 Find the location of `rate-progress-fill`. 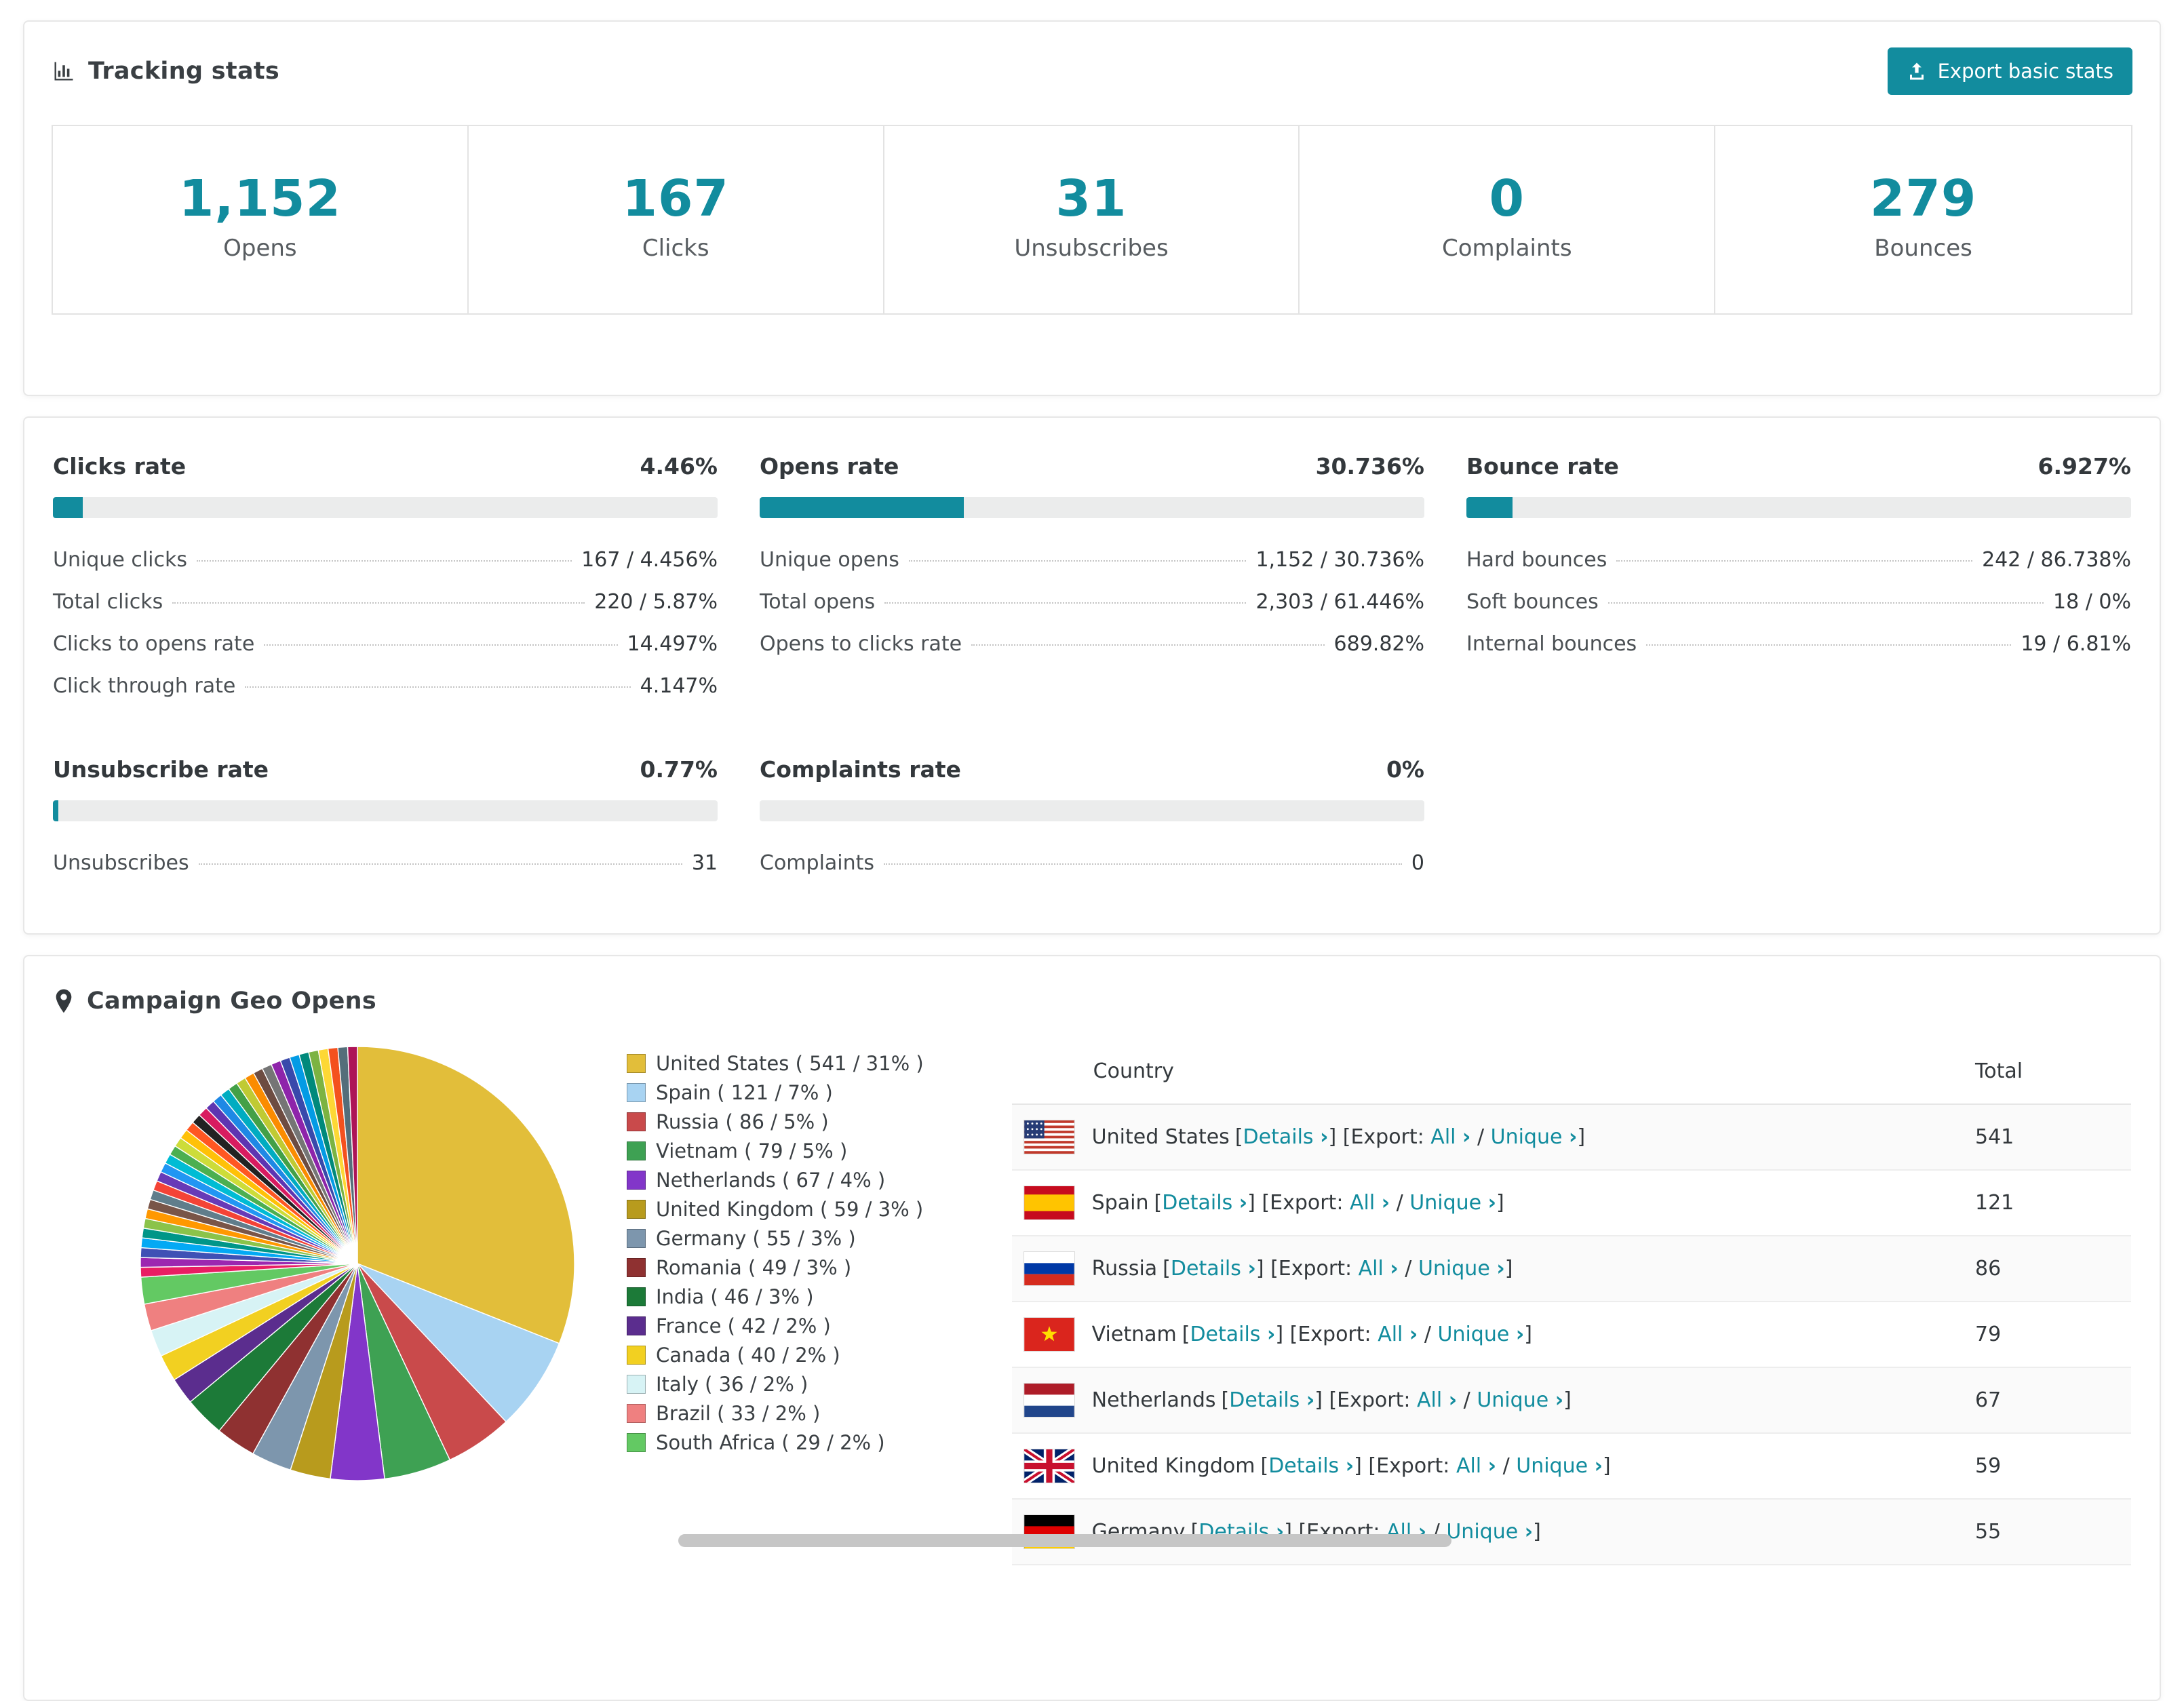

rate-progress-fill is located at coordinates (1489, 507).